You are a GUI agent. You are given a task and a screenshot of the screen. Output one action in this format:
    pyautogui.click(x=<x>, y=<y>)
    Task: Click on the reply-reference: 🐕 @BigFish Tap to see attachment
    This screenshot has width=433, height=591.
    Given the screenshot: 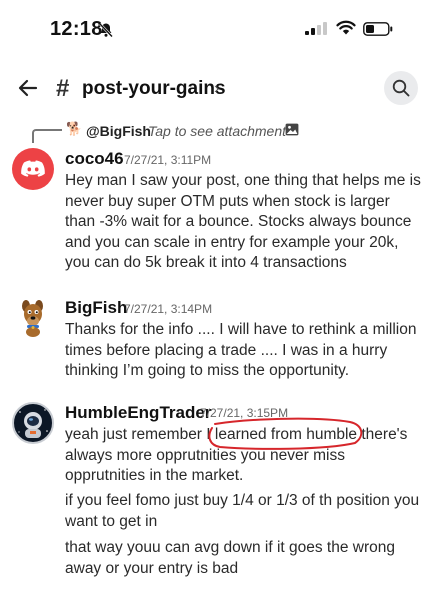 What is the action you would take?
    pyautogui.click(x=216, y=132)
    